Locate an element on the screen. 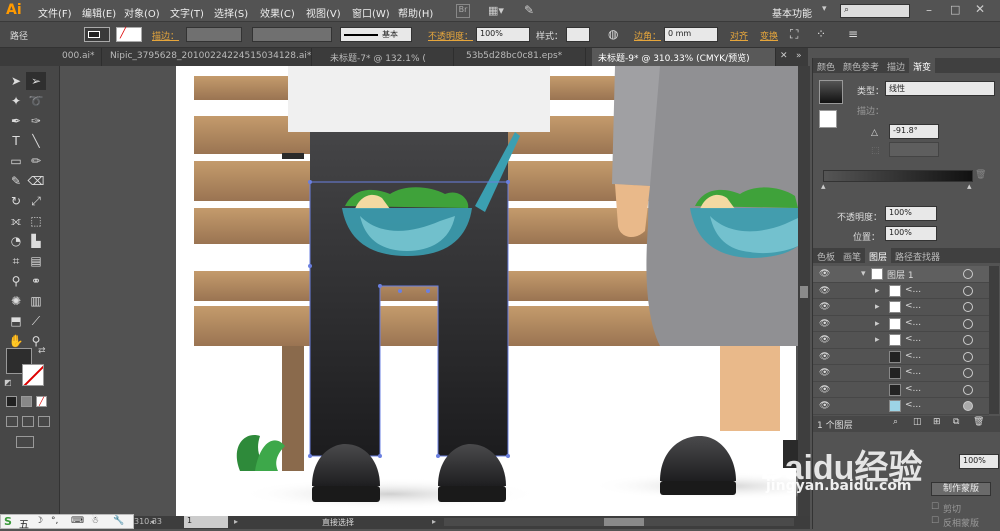 The width and height of the screenshot is (1000, 531). transform-link: 变换 is located at coordinates (769, 35).